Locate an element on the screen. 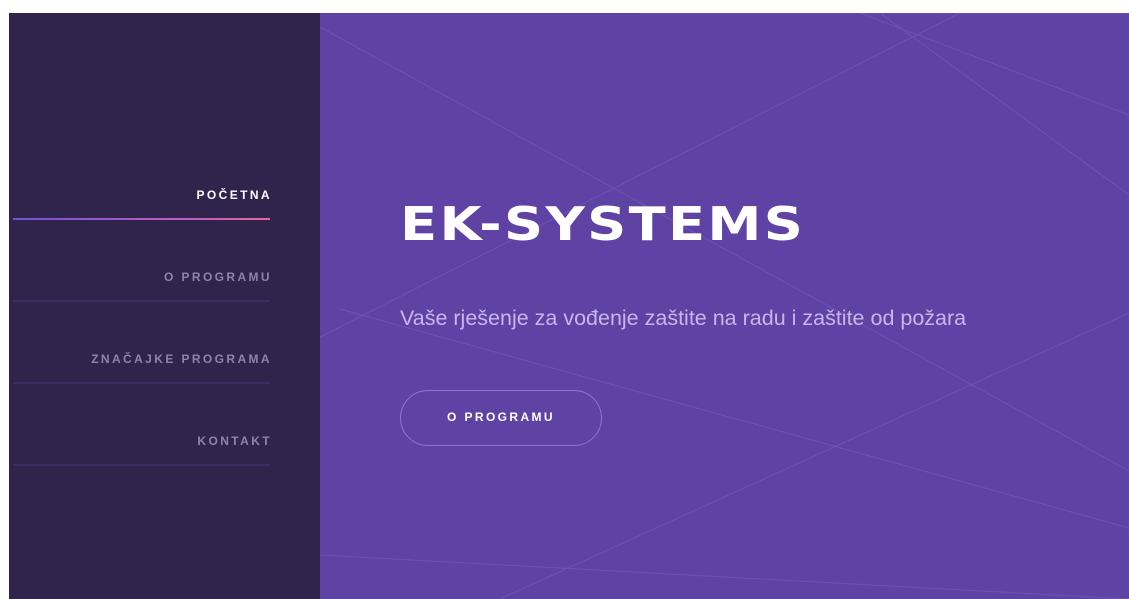 The height and width of the screenshot is (599, 1129). nav-underline-active is located at coordinates (141, 219).